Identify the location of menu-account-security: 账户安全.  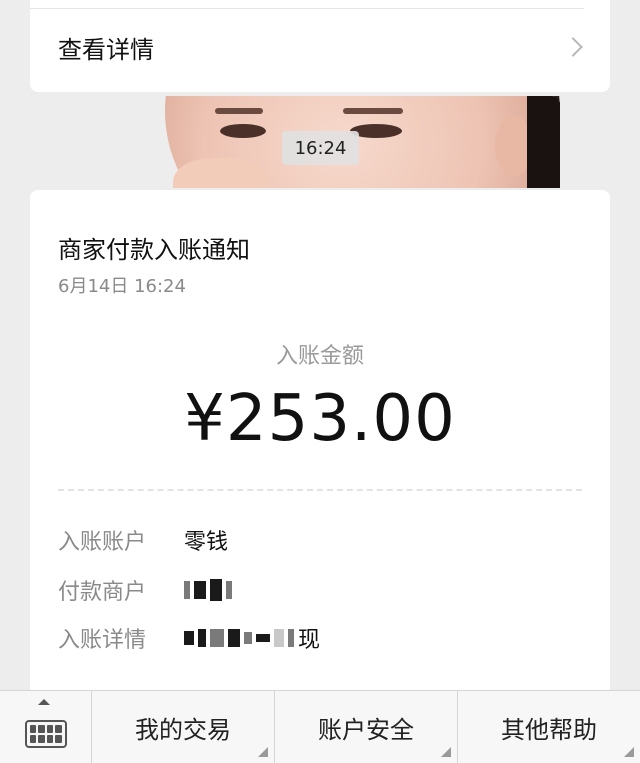
(366, 727).